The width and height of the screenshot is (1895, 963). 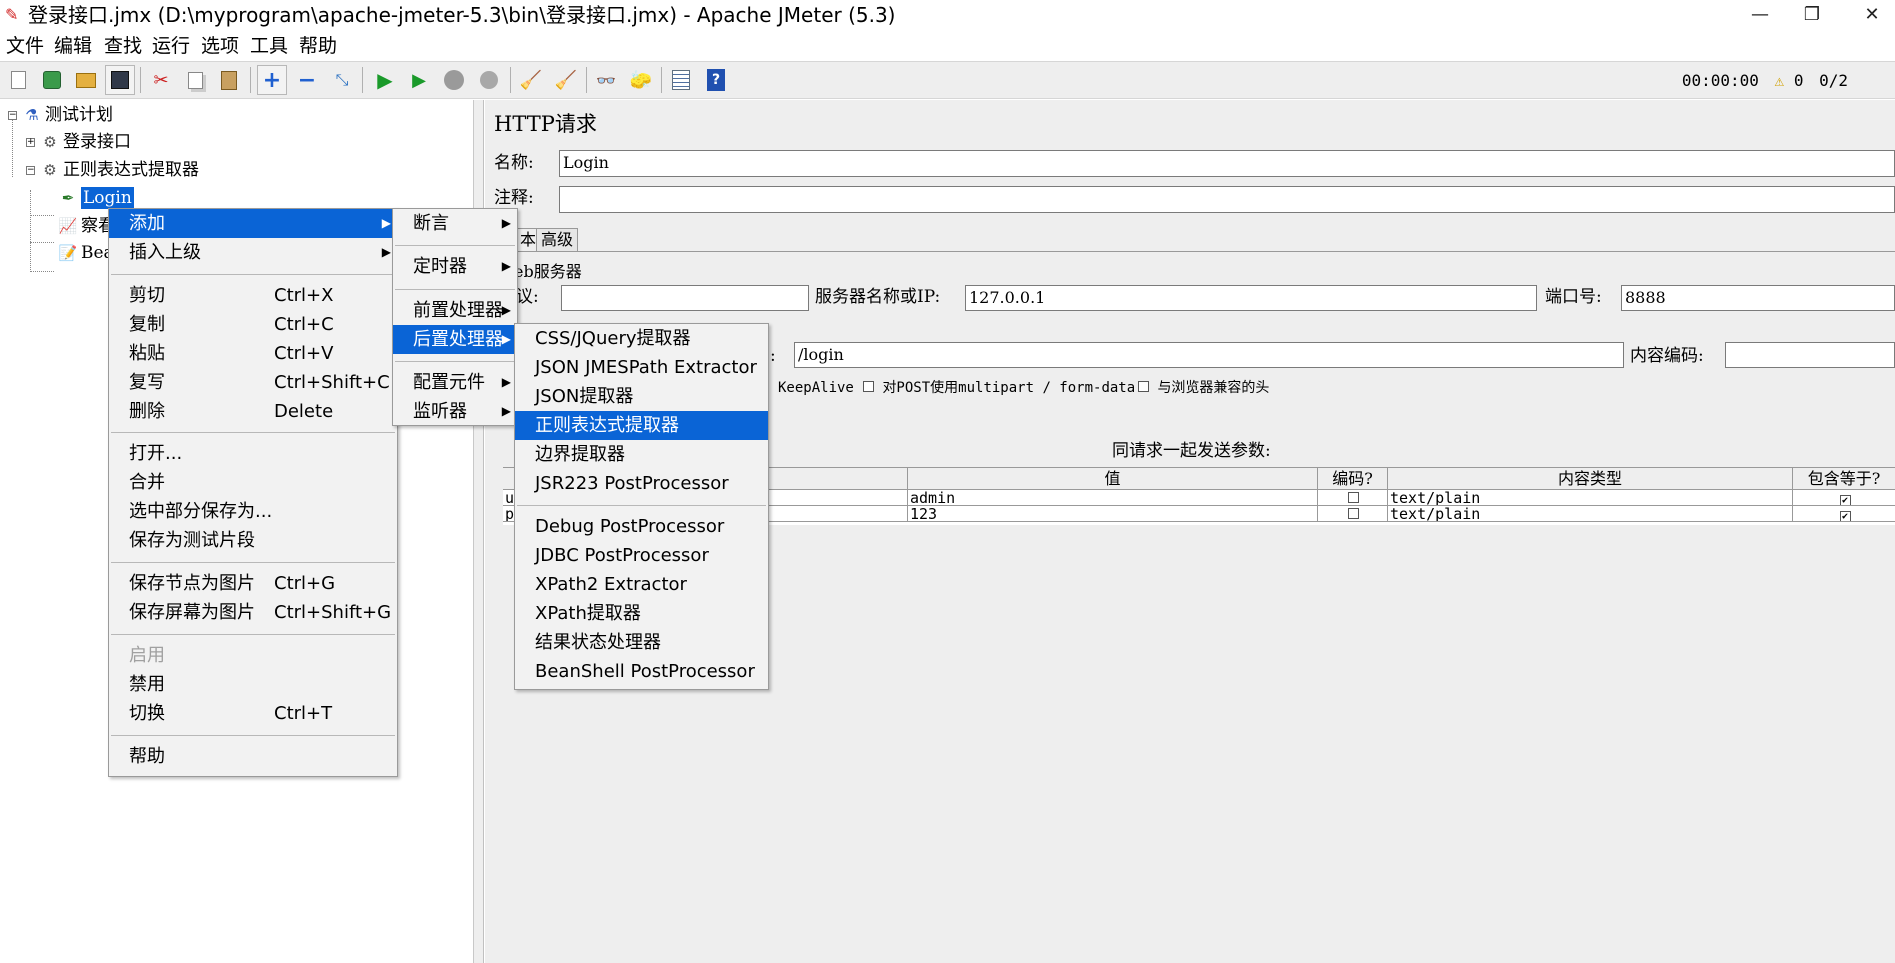 What do you see at coordinates (1590, 479) in the screenshot?
I see `column-header-content-type: 内容类型` at bounding box center [1590, 479].